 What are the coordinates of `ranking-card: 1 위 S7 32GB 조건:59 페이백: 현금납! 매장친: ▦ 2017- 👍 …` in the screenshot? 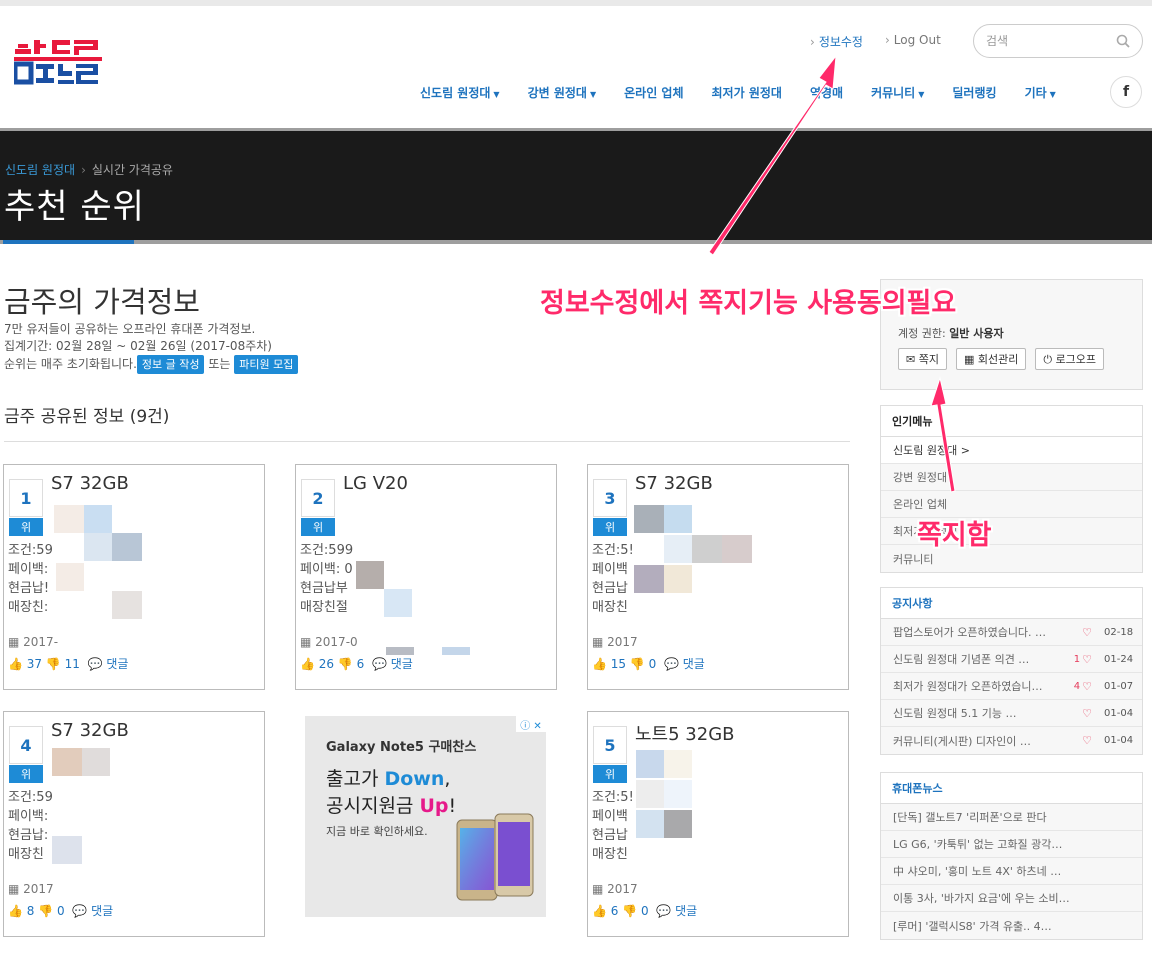 It's located at (134, 577).